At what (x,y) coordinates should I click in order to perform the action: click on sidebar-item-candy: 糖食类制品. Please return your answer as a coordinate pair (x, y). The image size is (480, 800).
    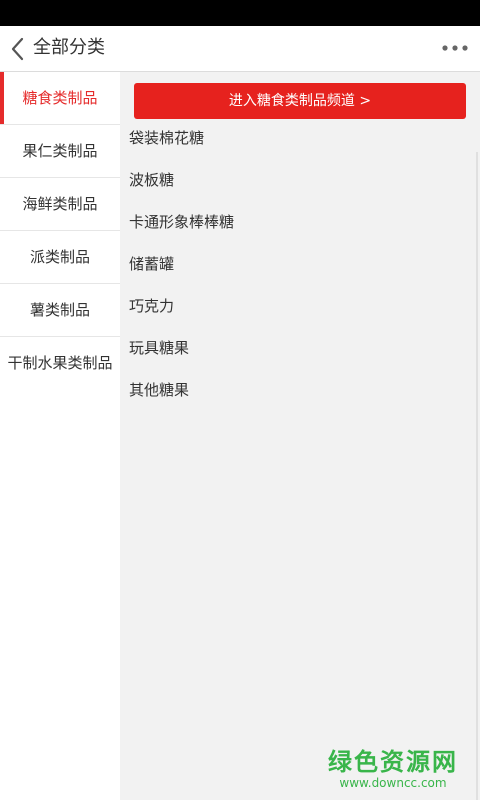
    Looking at the image, I should click on (60, 98).